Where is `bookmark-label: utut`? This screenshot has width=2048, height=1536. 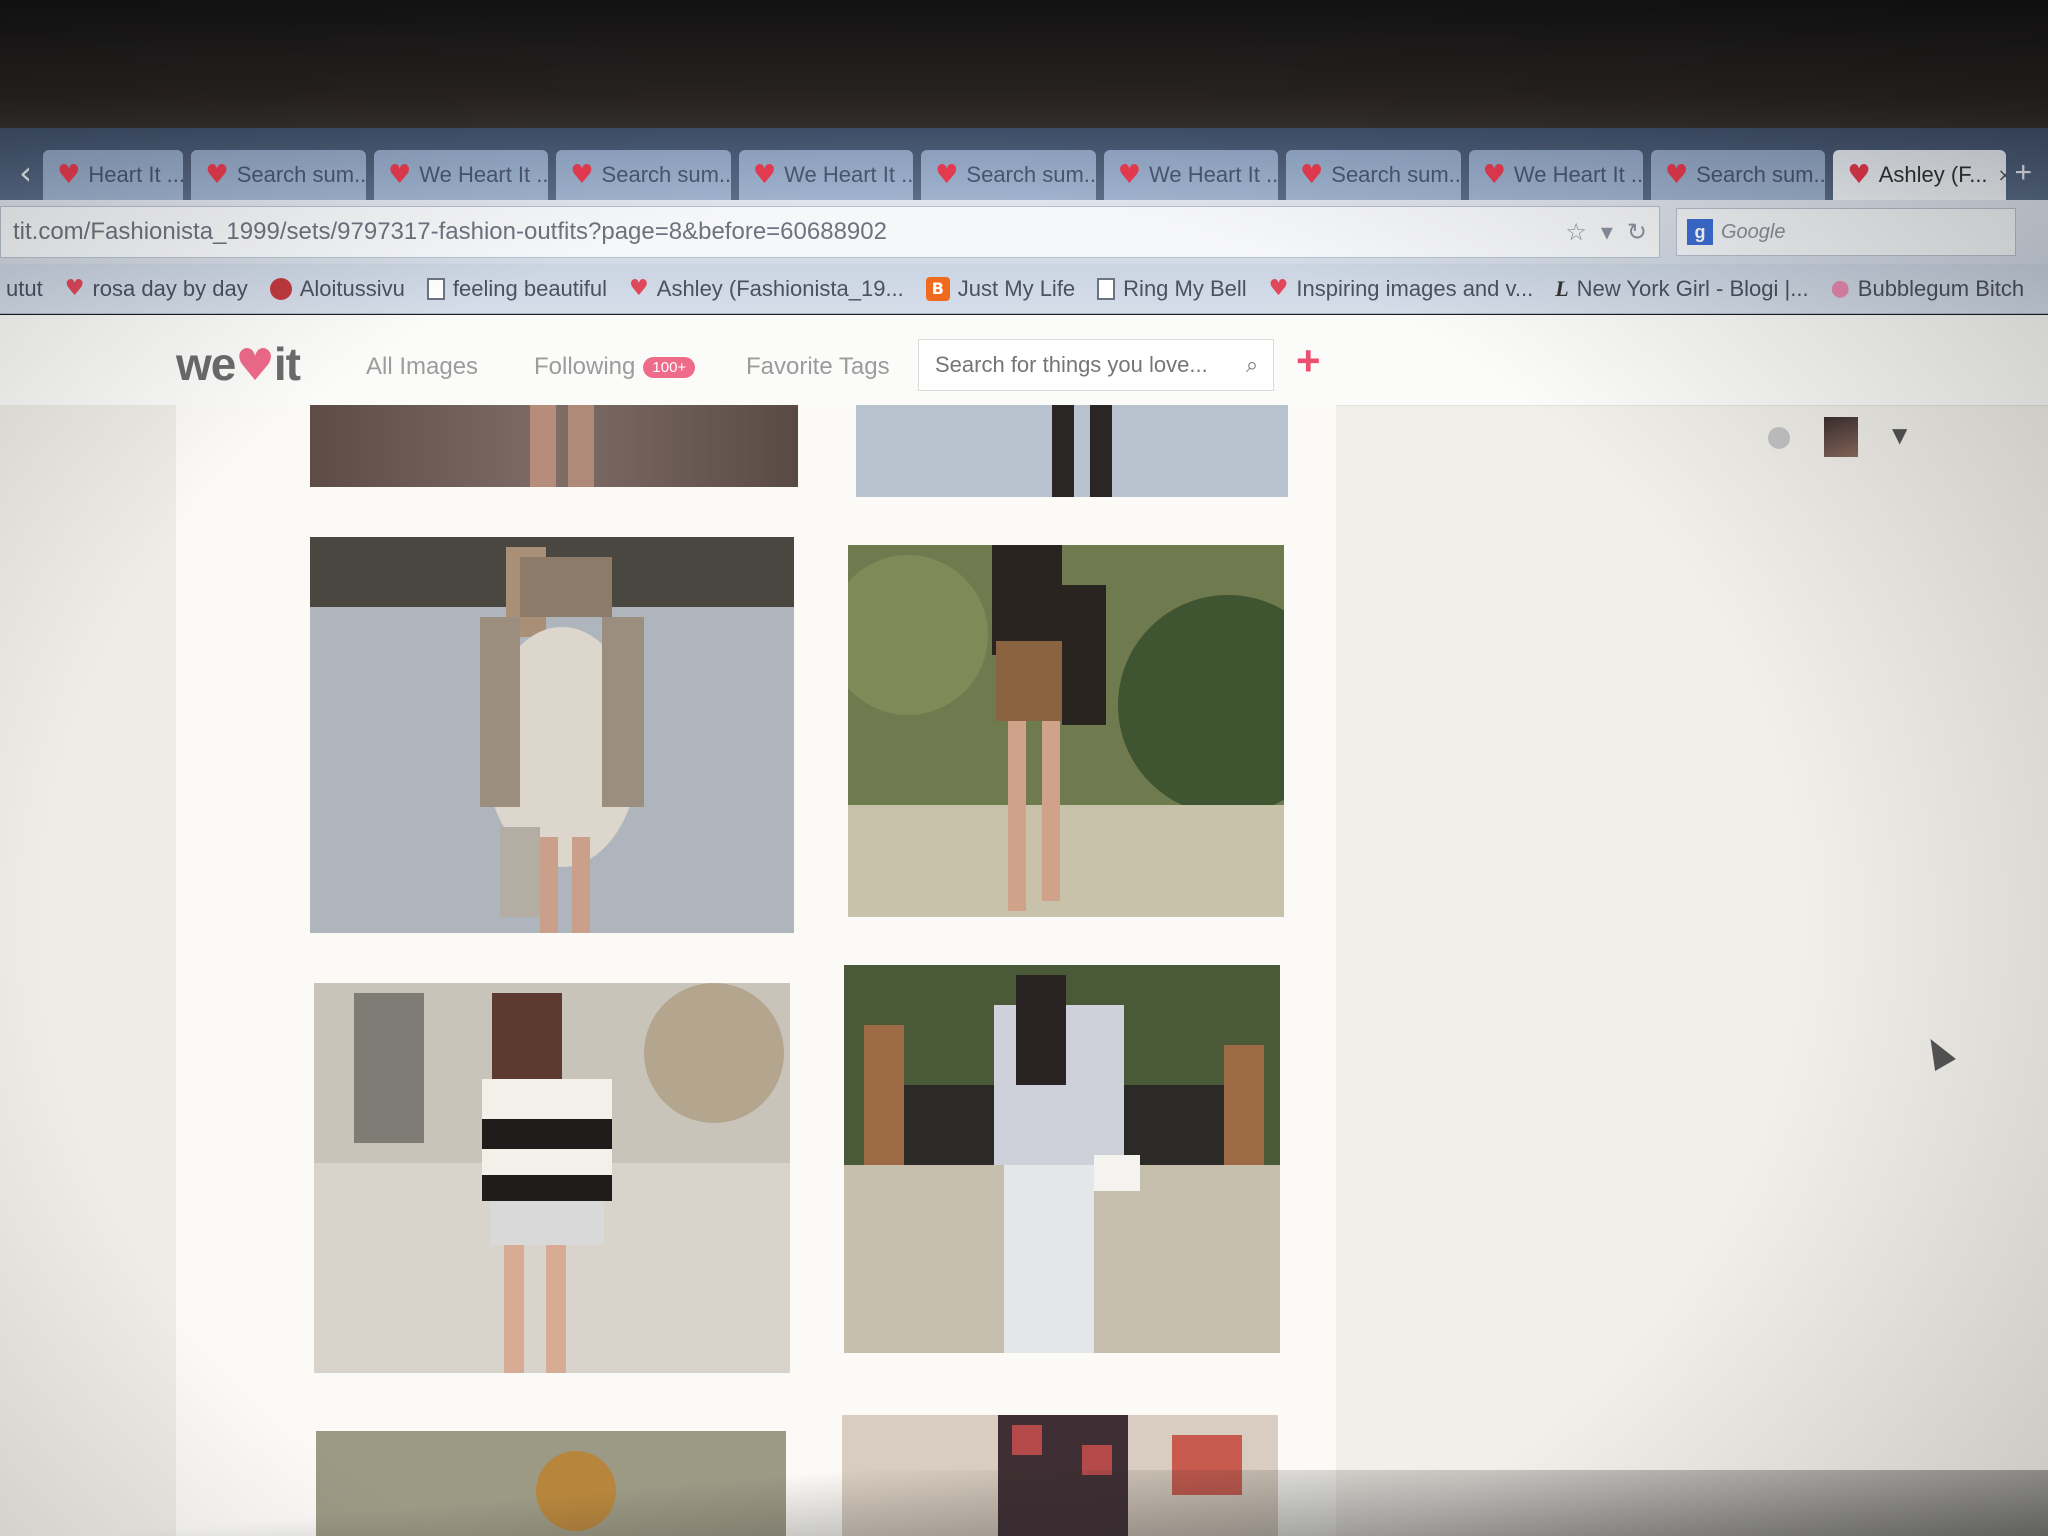
bookmark-label: utut is located at coordinates (24, 288).